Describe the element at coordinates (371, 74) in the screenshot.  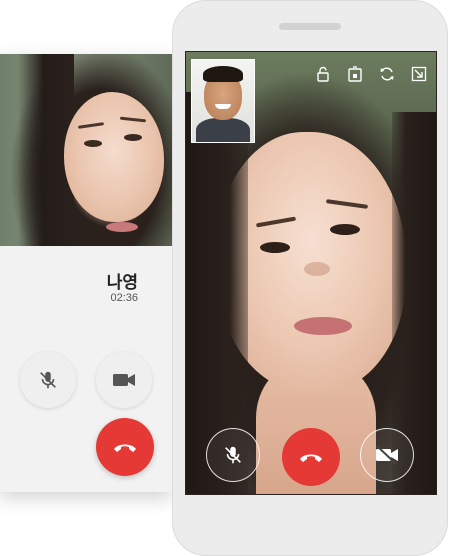
I see `top-toolbar` at that location.